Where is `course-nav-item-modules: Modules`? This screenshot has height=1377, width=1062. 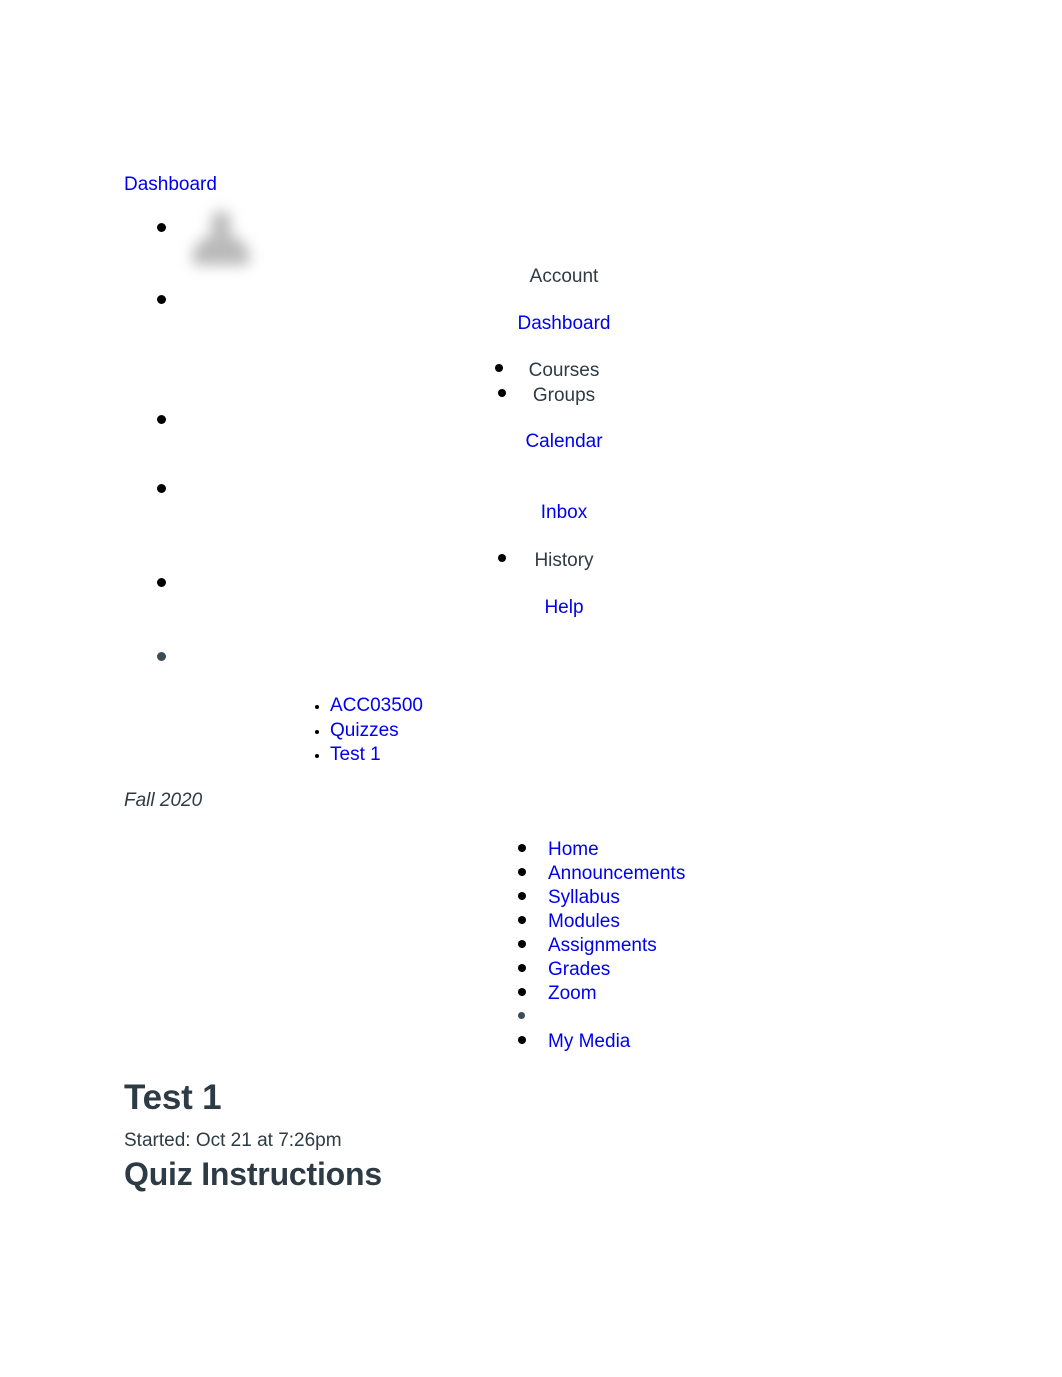
course-nav-item-modules: Modules is located at coordinates (598, 922).